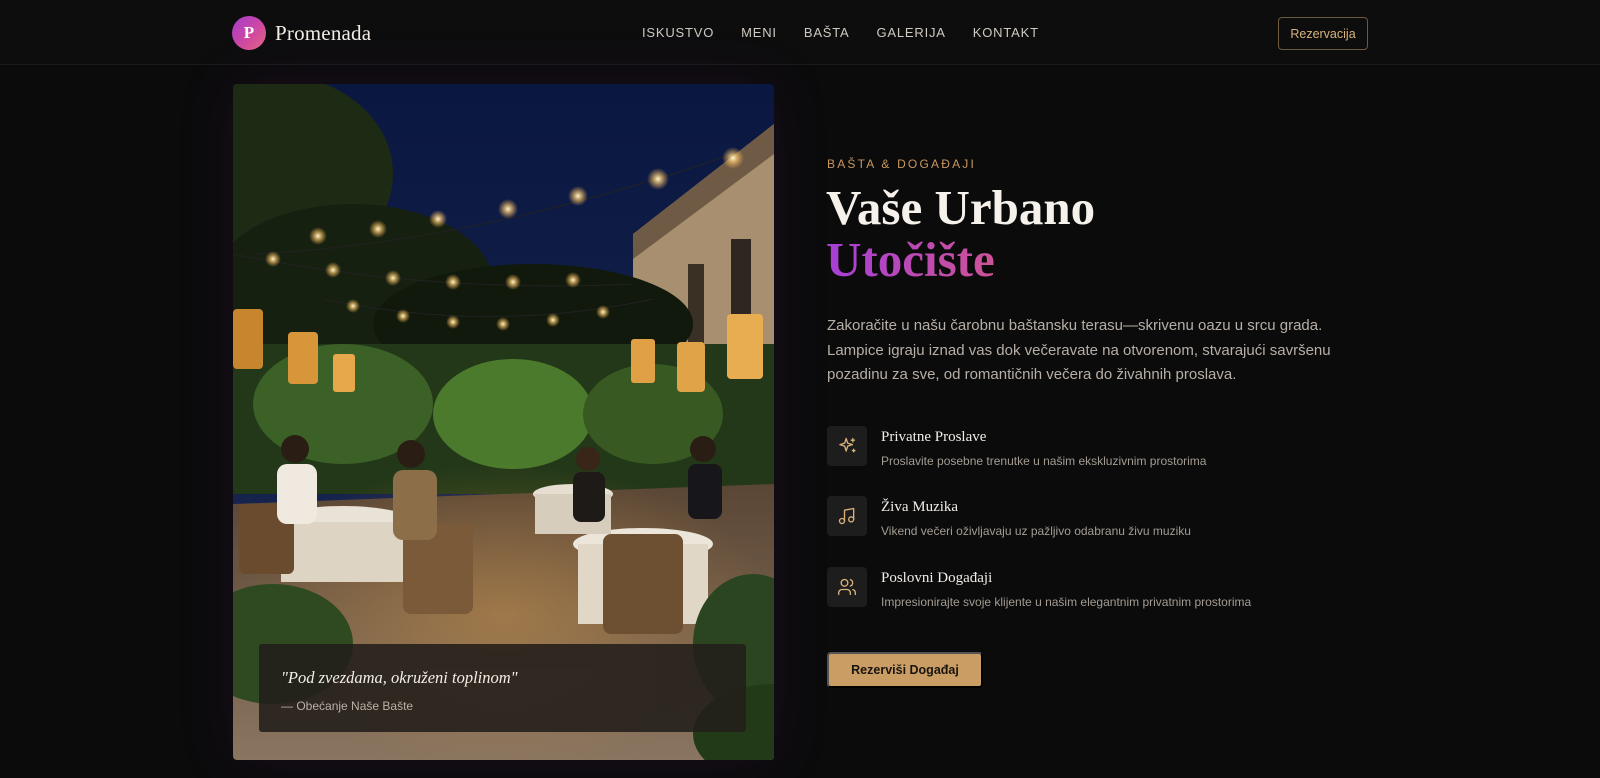  I want to click on title-line-2: Utočište, so click(960, 260).